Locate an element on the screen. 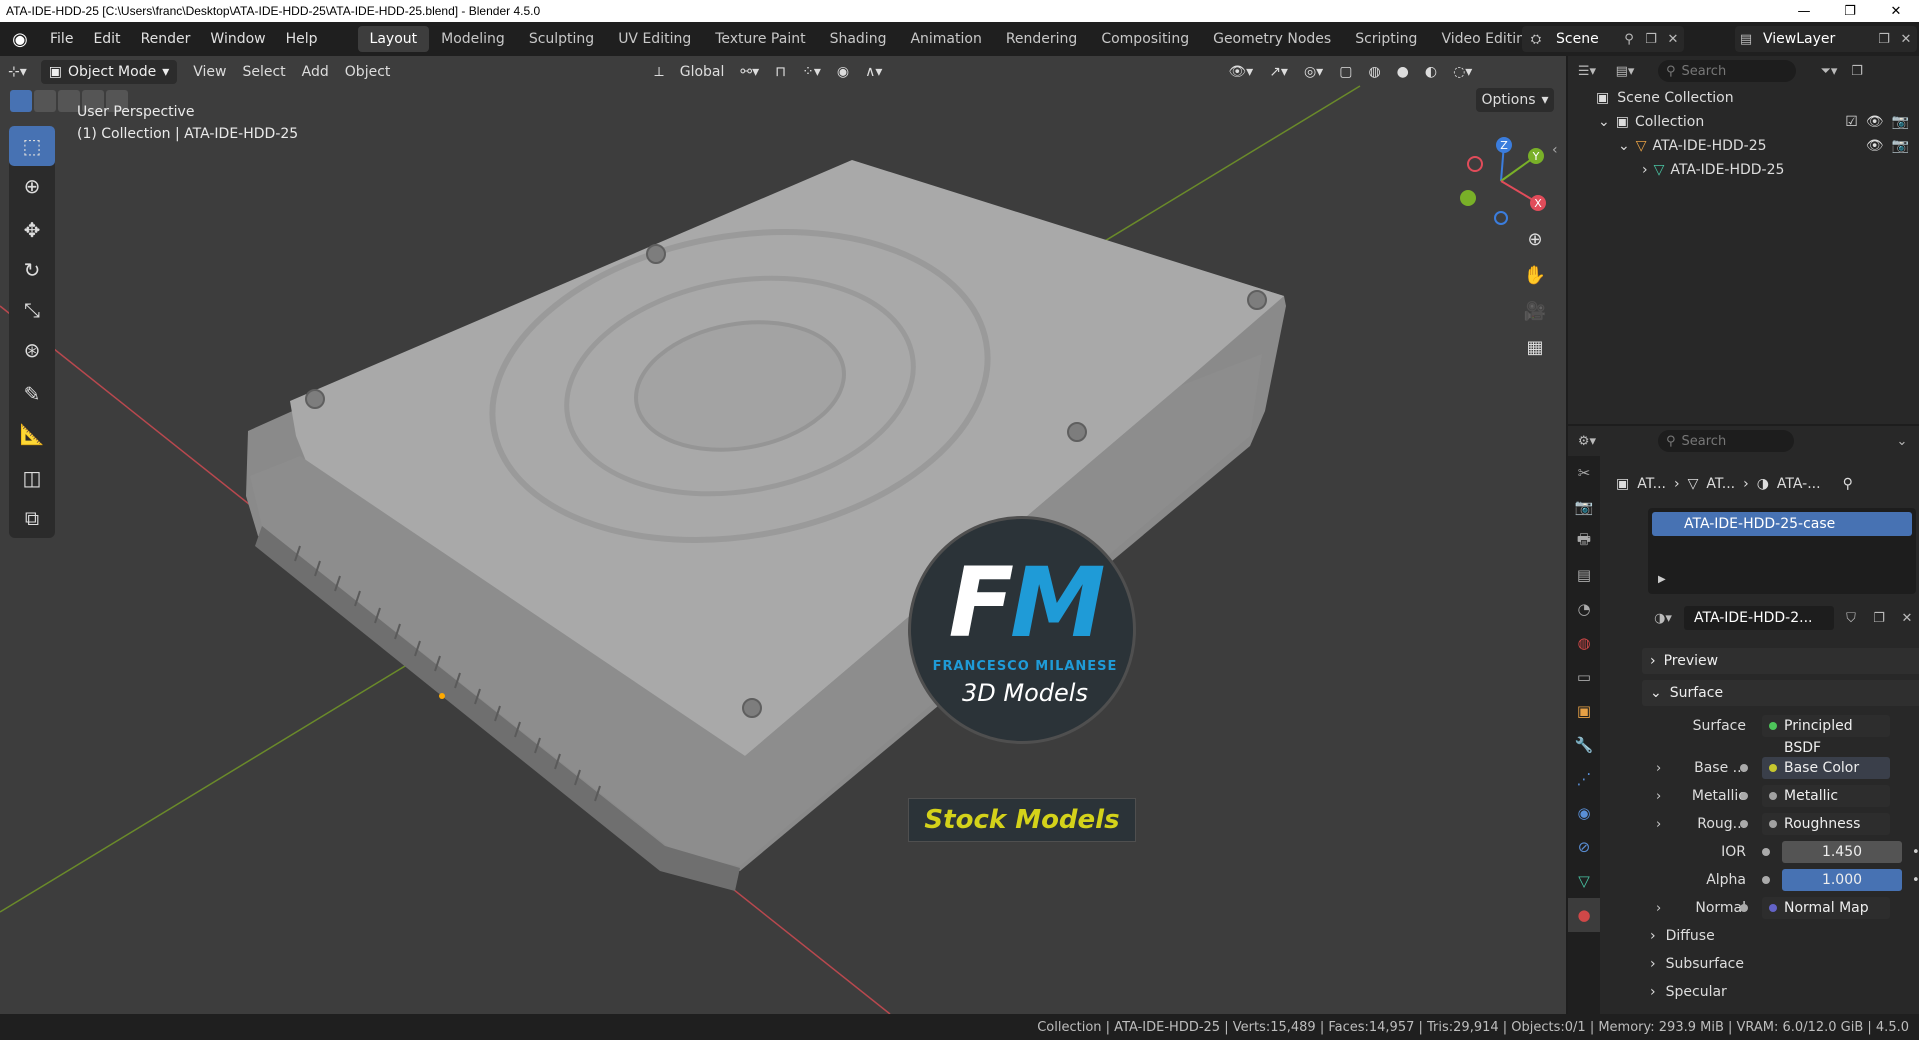 This screenshot has height=1040, width=1919. surface-shader-field: Principled BSDF is located at coordinates (1826, 735).